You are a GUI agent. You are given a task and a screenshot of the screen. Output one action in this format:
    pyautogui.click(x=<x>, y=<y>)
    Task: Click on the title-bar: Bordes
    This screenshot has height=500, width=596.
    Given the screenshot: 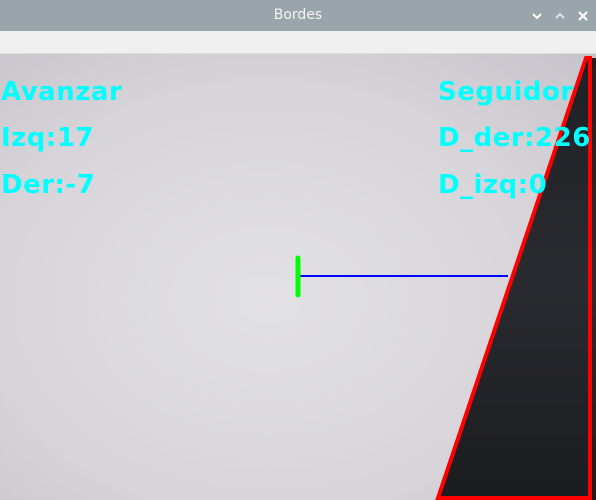 What is the action you would take?
    pyautogui.click(x=298, y=15)
    